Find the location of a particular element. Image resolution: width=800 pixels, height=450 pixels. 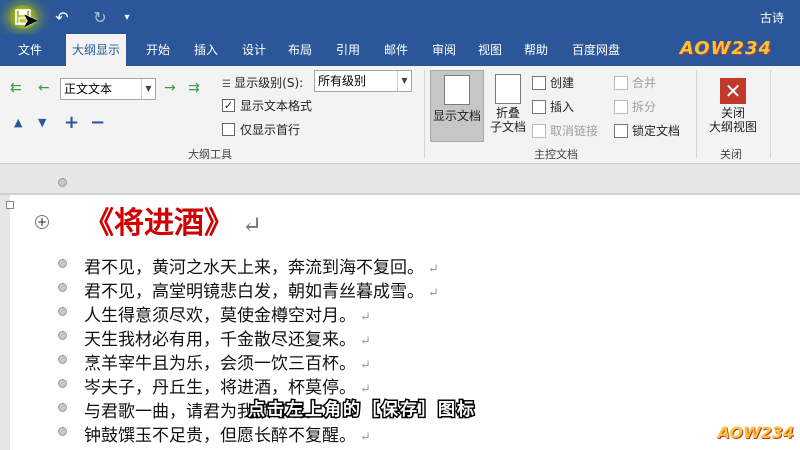

collapse-subdocuments-icon is located at coordinates (508, 89).